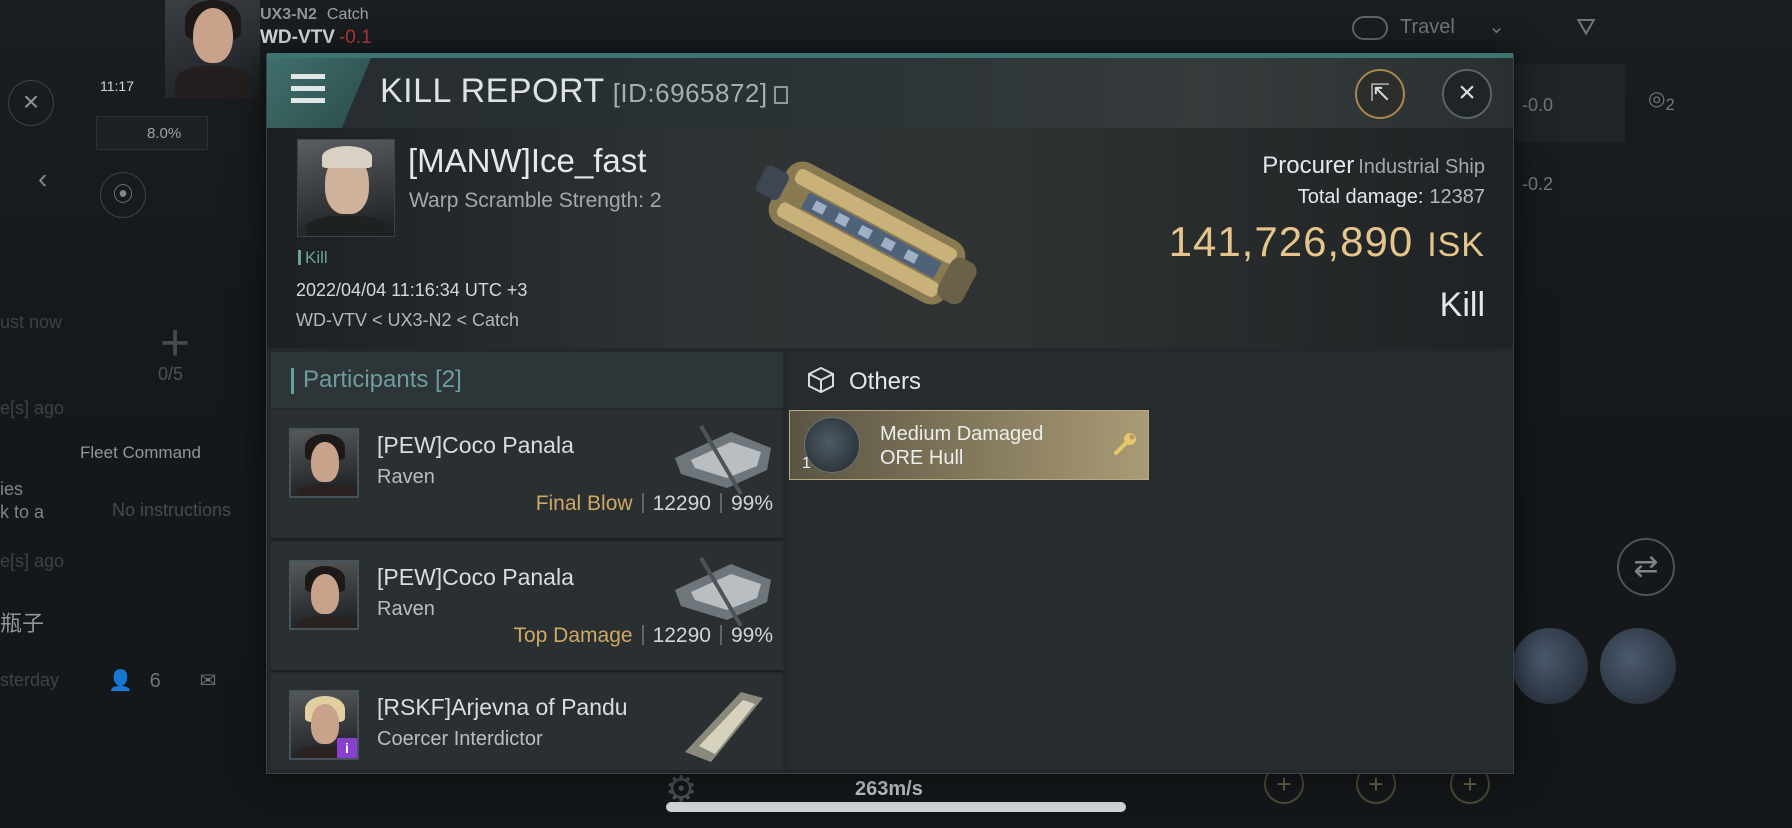 The image size is (1792, 828). Describe the element at coordinates (1308, 165) in the screenshot. I see `ship-type: Procurer` at that location.